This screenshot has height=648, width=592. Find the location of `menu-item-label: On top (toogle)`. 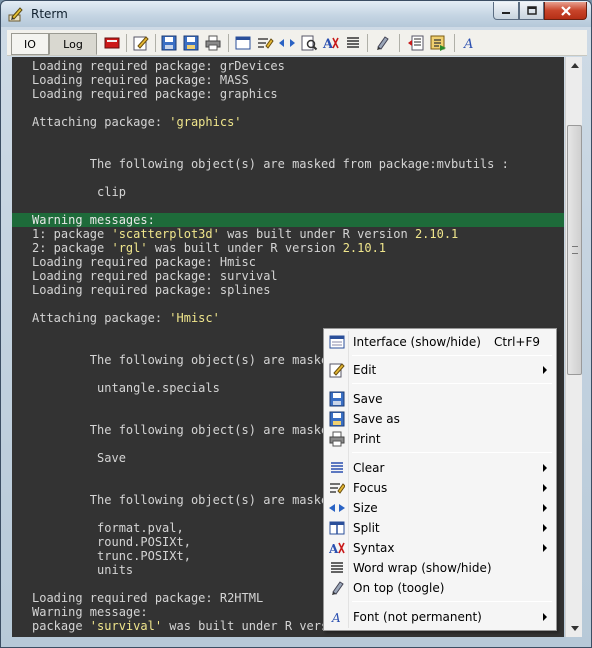

menu-item-label: On top (toogle) is located at coordinates (399, 588).